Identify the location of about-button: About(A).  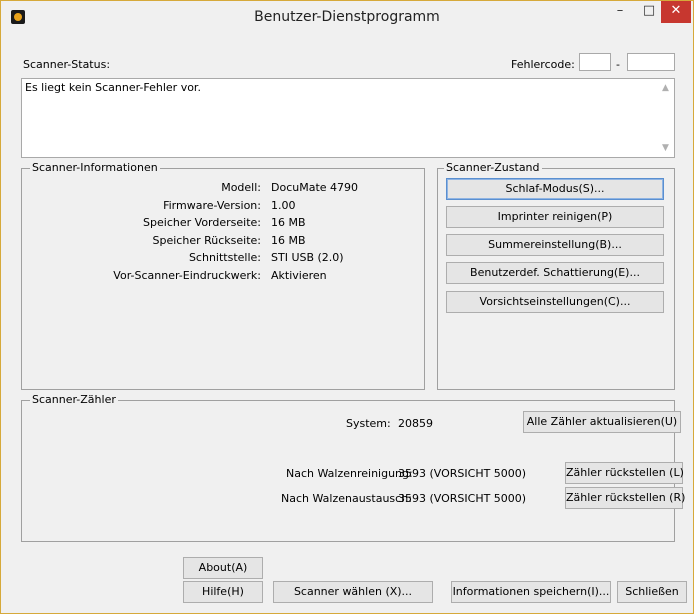
(223, 568).